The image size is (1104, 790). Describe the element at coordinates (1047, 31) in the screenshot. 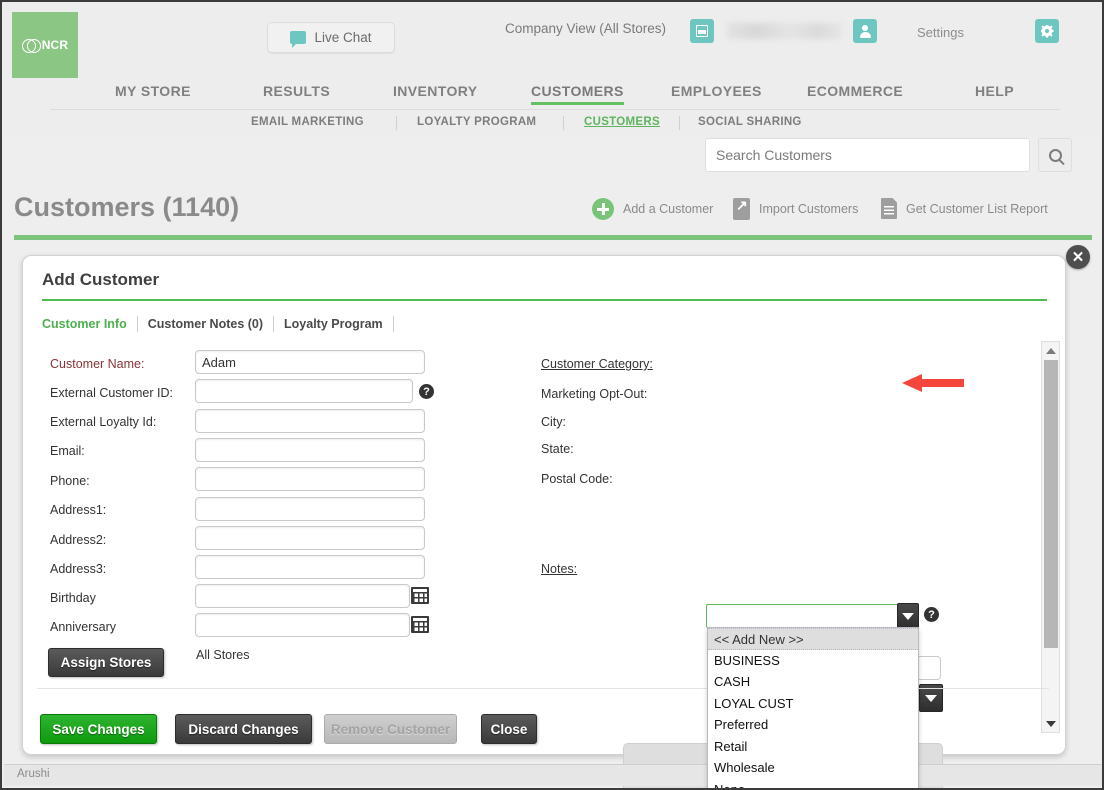

I see `gear-icon` at that location.